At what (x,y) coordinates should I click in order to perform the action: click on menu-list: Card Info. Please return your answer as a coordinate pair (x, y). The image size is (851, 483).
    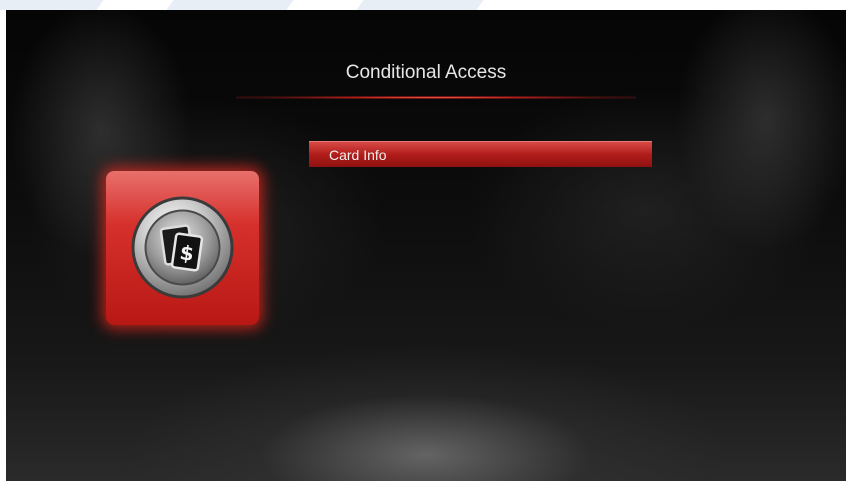
    Looking at the image, I should click on (480, 154).